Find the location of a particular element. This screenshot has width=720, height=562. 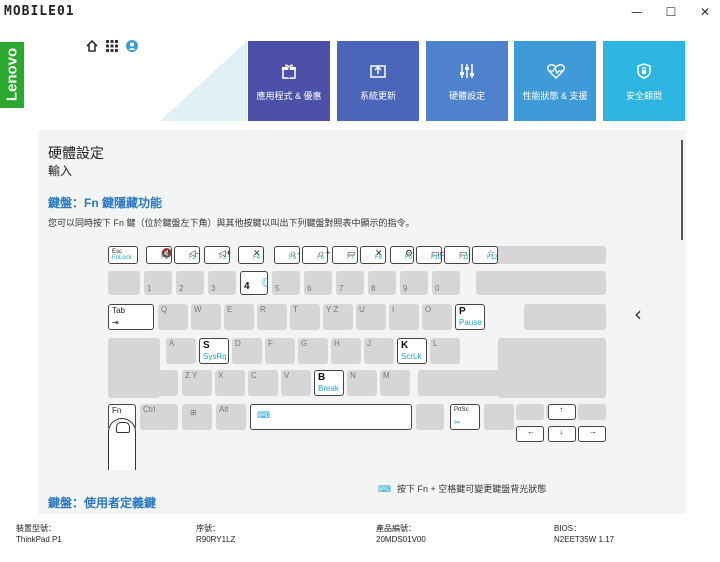

key-f10: ▭▭ F10 is located at coordinates (432, 255).